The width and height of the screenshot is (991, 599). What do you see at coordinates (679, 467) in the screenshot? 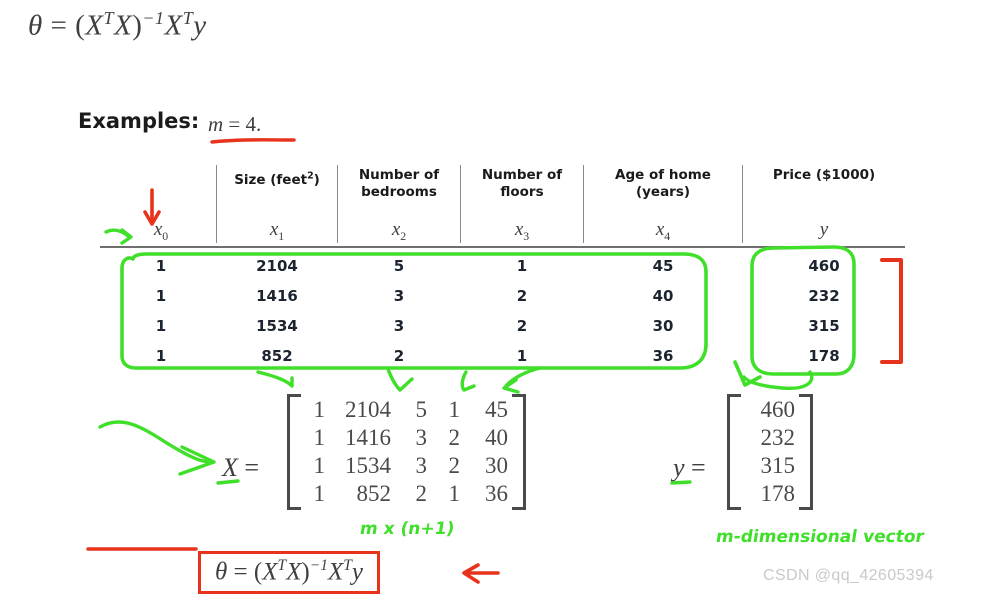
I see `y-vector-label-text: y` at bounding box center [679, 467].